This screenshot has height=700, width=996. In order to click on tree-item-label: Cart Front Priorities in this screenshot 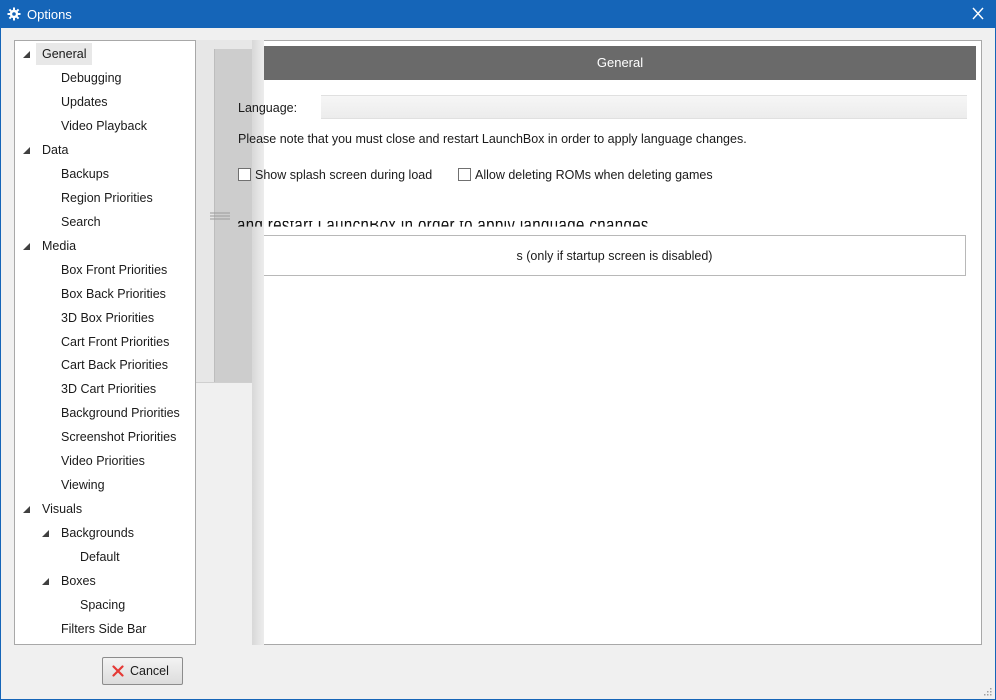, I will do `click(115, 341)`.